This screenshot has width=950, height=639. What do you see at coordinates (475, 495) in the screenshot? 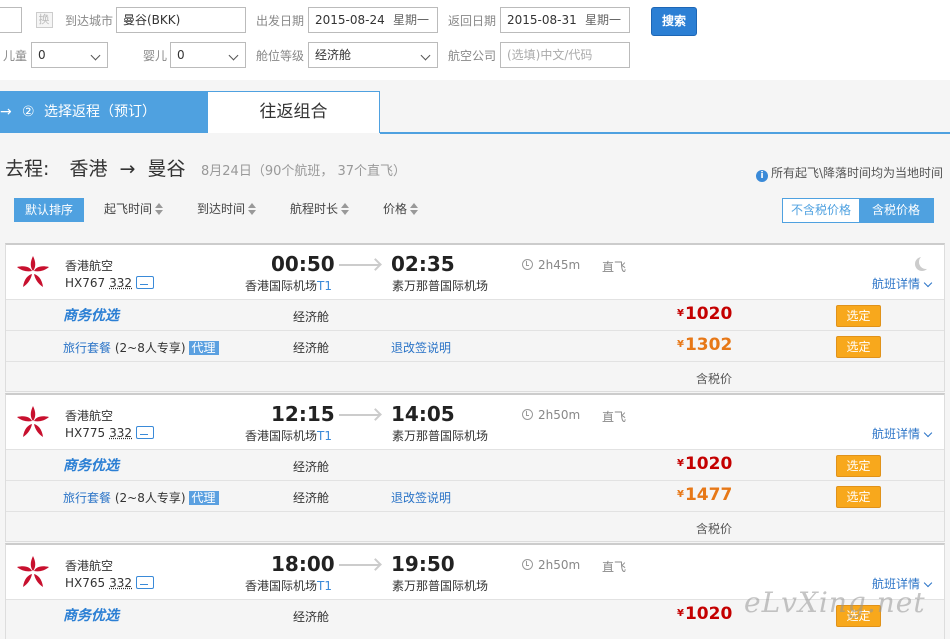
I see `fare-row: 旅行套餐 (2~8人专享) 代理 经济舱 退改签说明 ¥1477 选定` at bounding box center [475, 495].